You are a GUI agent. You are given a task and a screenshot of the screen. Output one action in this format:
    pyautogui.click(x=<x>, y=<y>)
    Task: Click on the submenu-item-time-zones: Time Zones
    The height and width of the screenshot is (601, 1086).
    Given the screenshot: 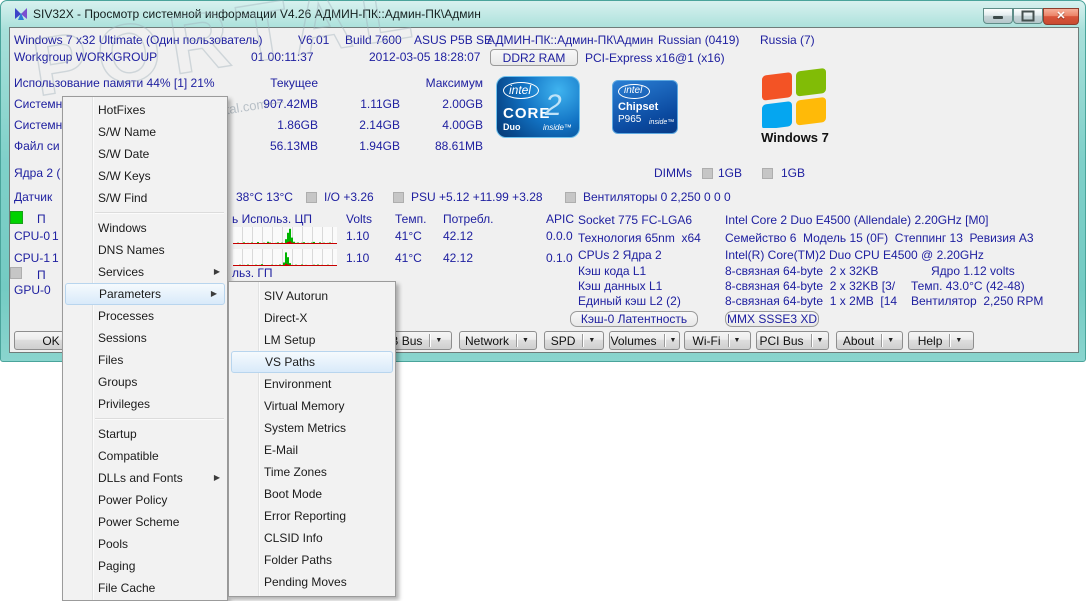 What is the action you would take?
    pyautogui.click(x=312, y=472)
    